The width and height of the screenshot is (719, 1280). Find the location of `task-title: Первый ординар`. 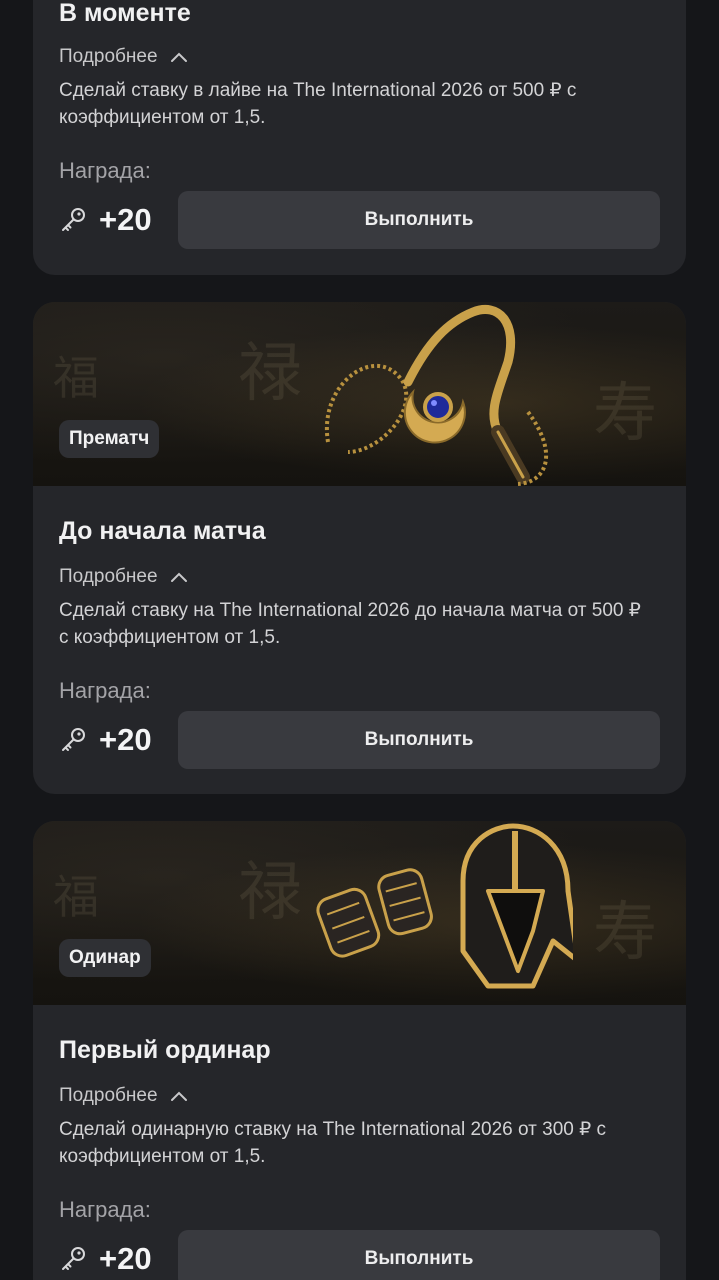

task-title: Первый ординар is located at coordinates (165, 1050).